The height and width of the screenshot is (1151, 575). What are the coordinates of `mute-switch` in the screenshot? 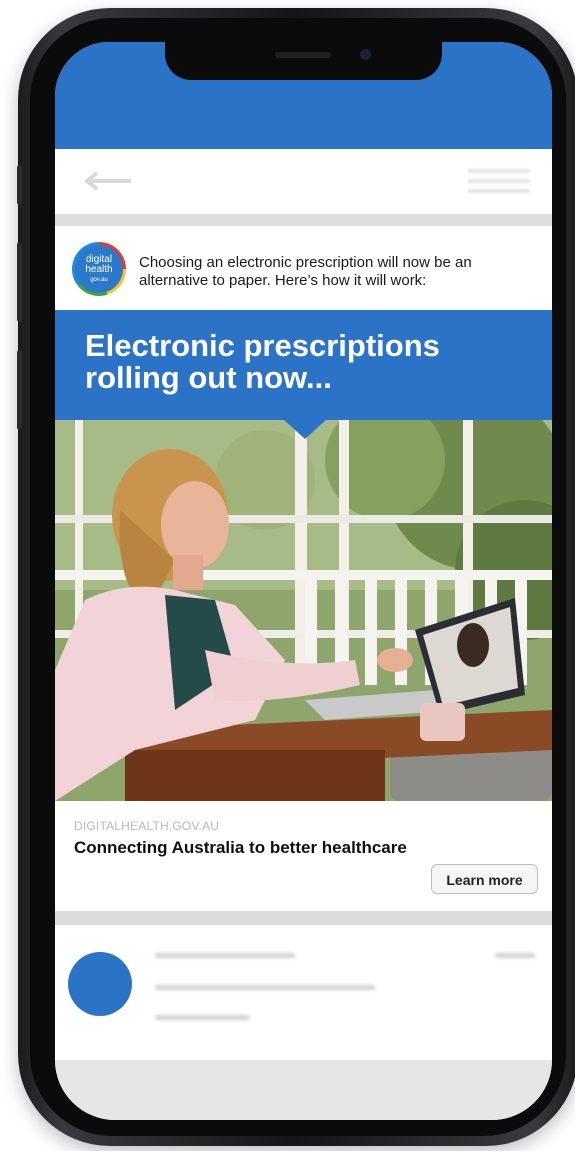 It's located at (19, 185).